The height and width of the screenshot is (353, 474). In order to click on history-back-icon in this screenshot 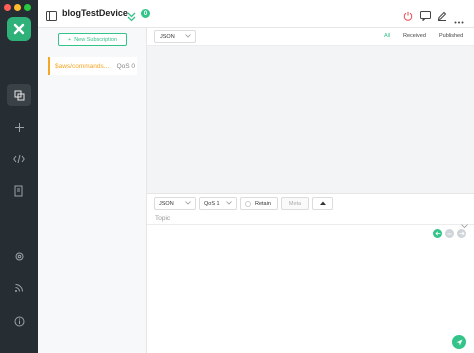, I will do `click(437, 233)`.